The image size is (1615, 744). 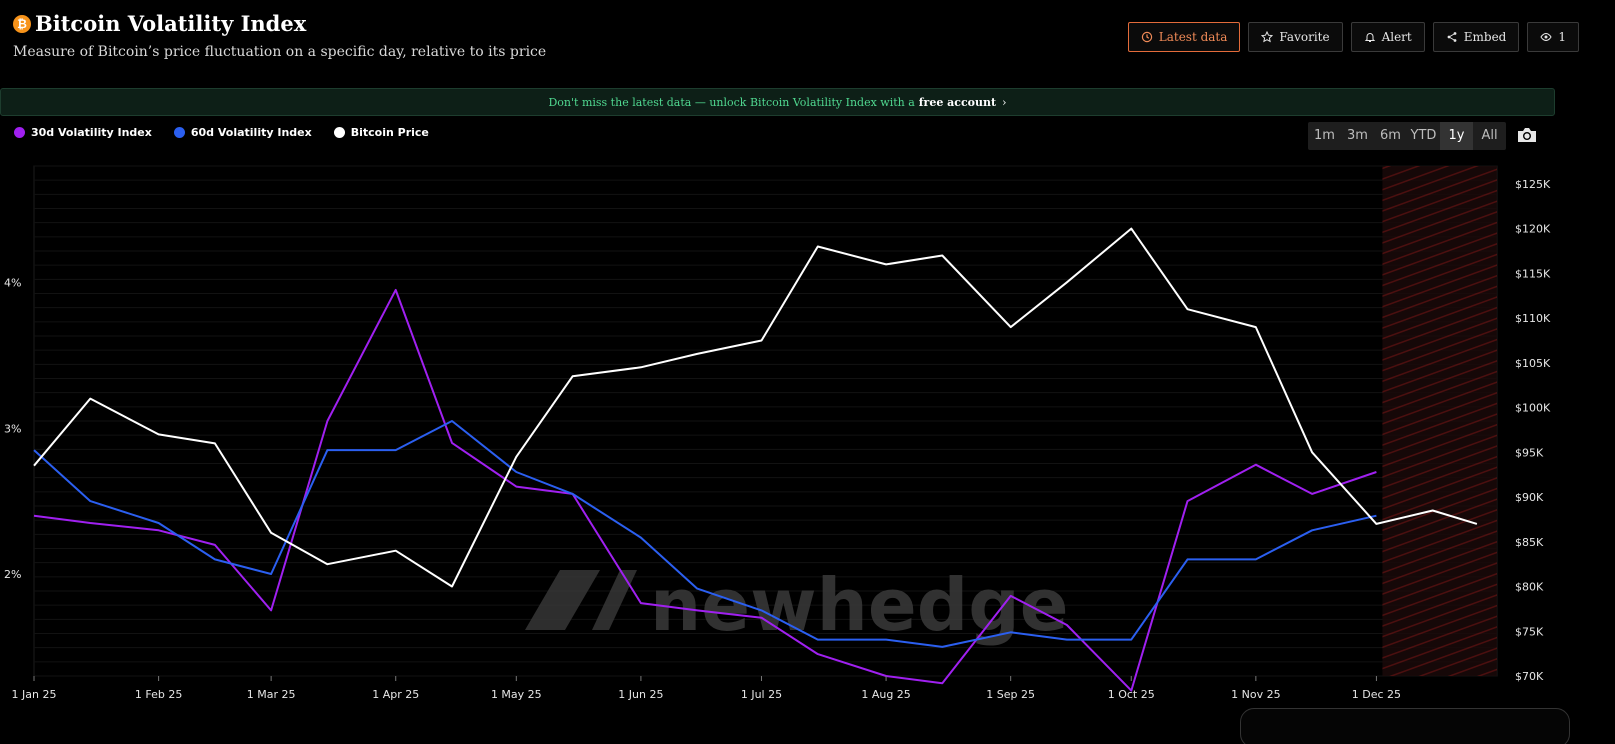 I want to click on y-right-tick: $70K, so click(x=1529, y=676).